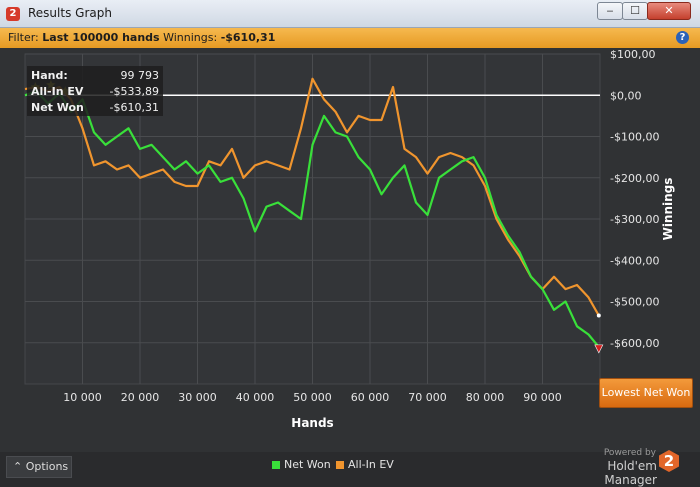 The image size is (700, 487). What do you see at coordinates (598, 315) in the screenshot?
I see `endpoint-dot` at bounding box center [598, 315].